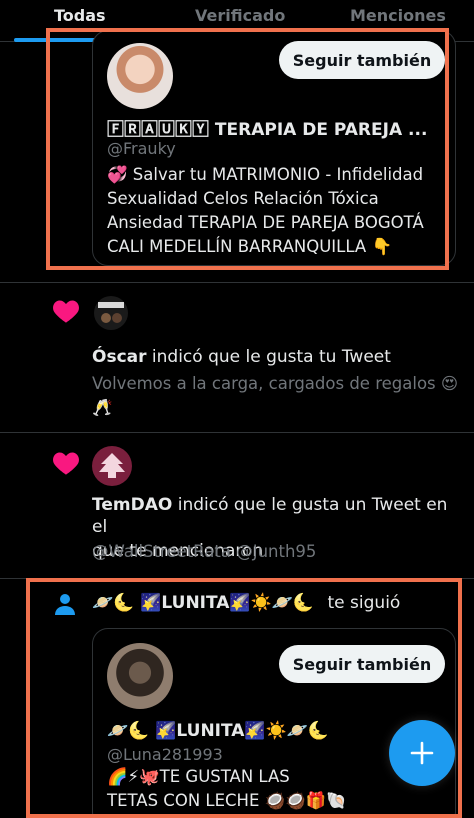  What do you see at coordinates (203, 603) in the screenshot?
I see `follower-name: 🪐🌜 🌠LUNITA🌠☀️🪐🌜` at bounding box center [203, 603].